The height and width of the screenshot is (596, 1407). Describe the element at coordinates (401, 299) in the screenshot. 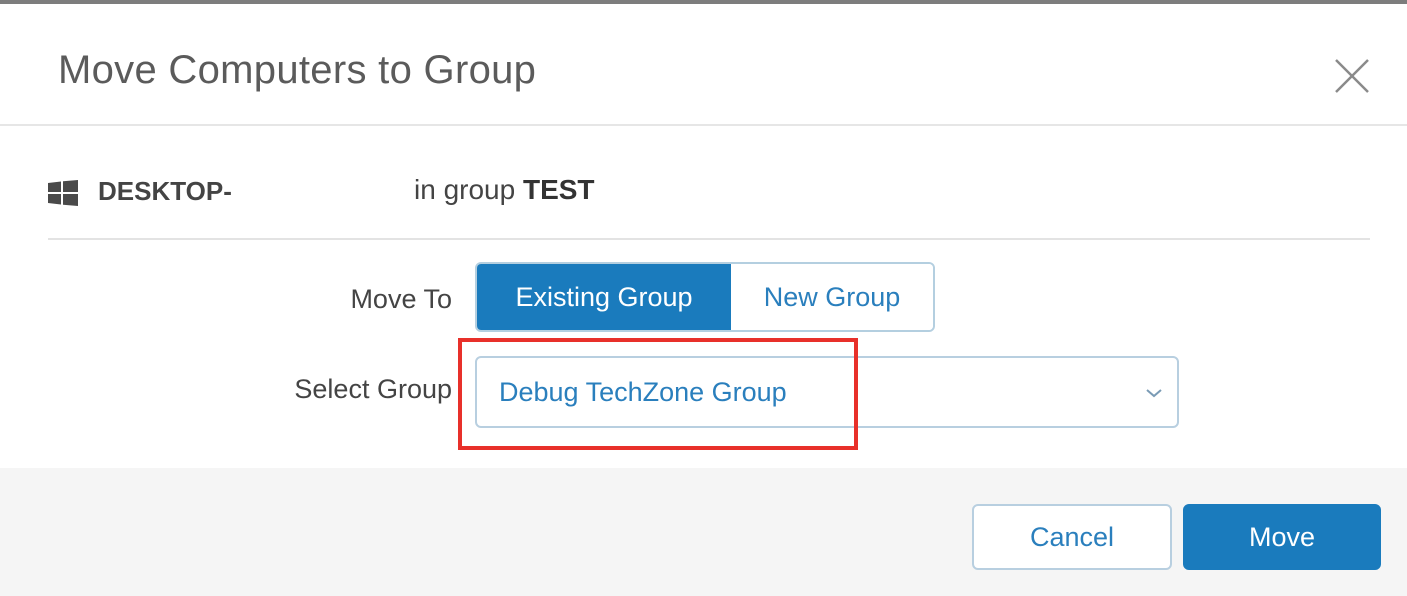

I see `move-to-label: Move To` at that location.